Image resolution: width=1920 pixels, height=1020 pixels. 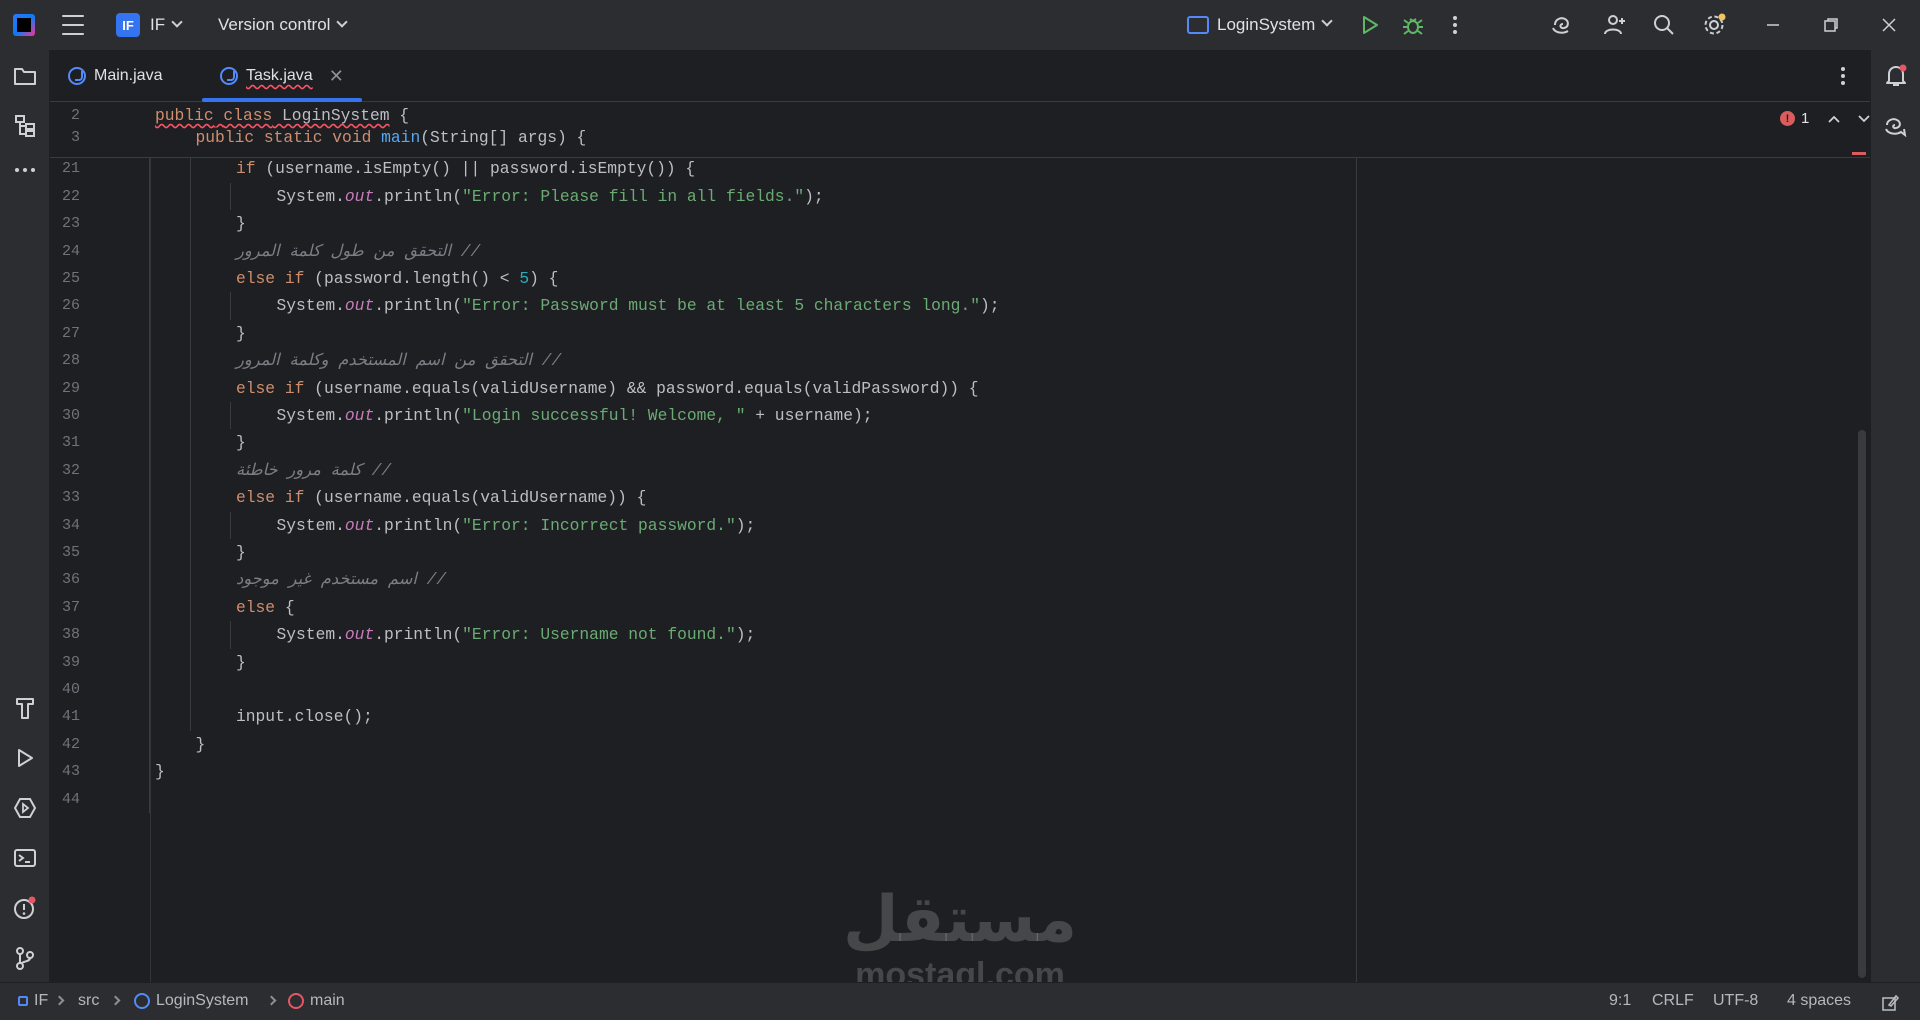 What do you see at coordinates (260, 607) in the screenshot?
I see `code-token: else` at bounding box center [260, 607].